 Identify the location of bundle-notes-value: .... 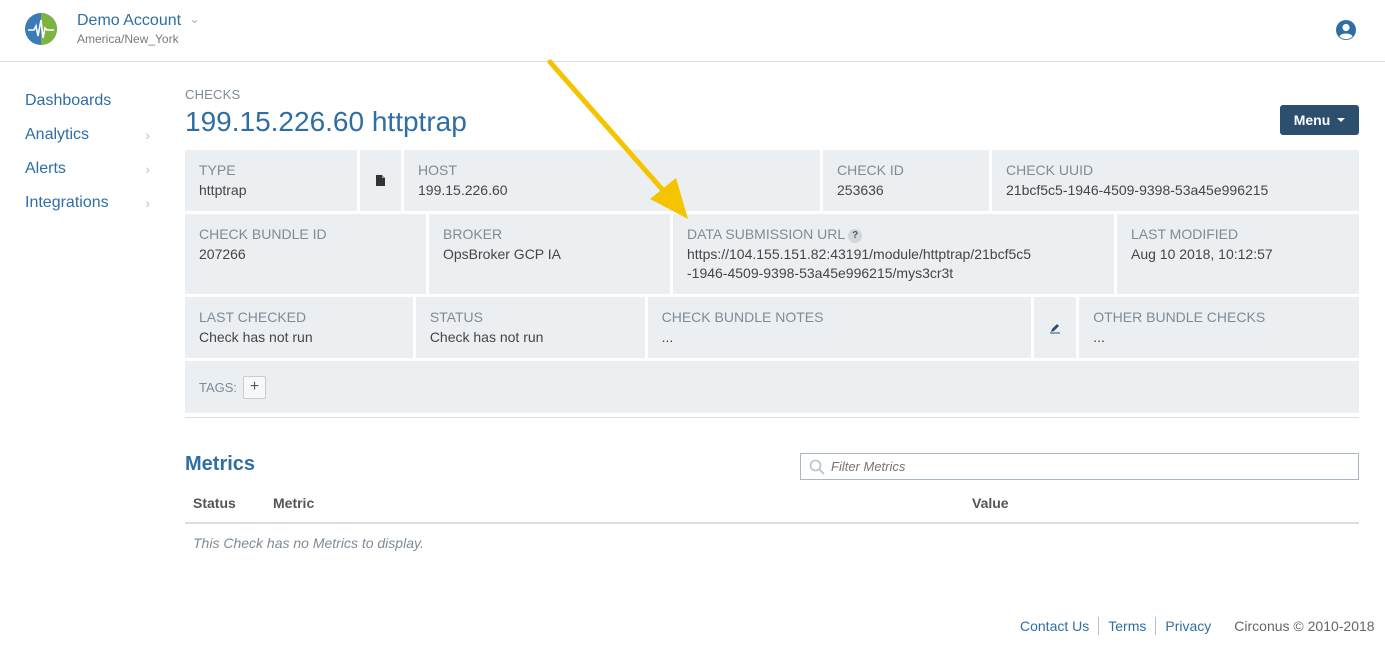
(667, 337).